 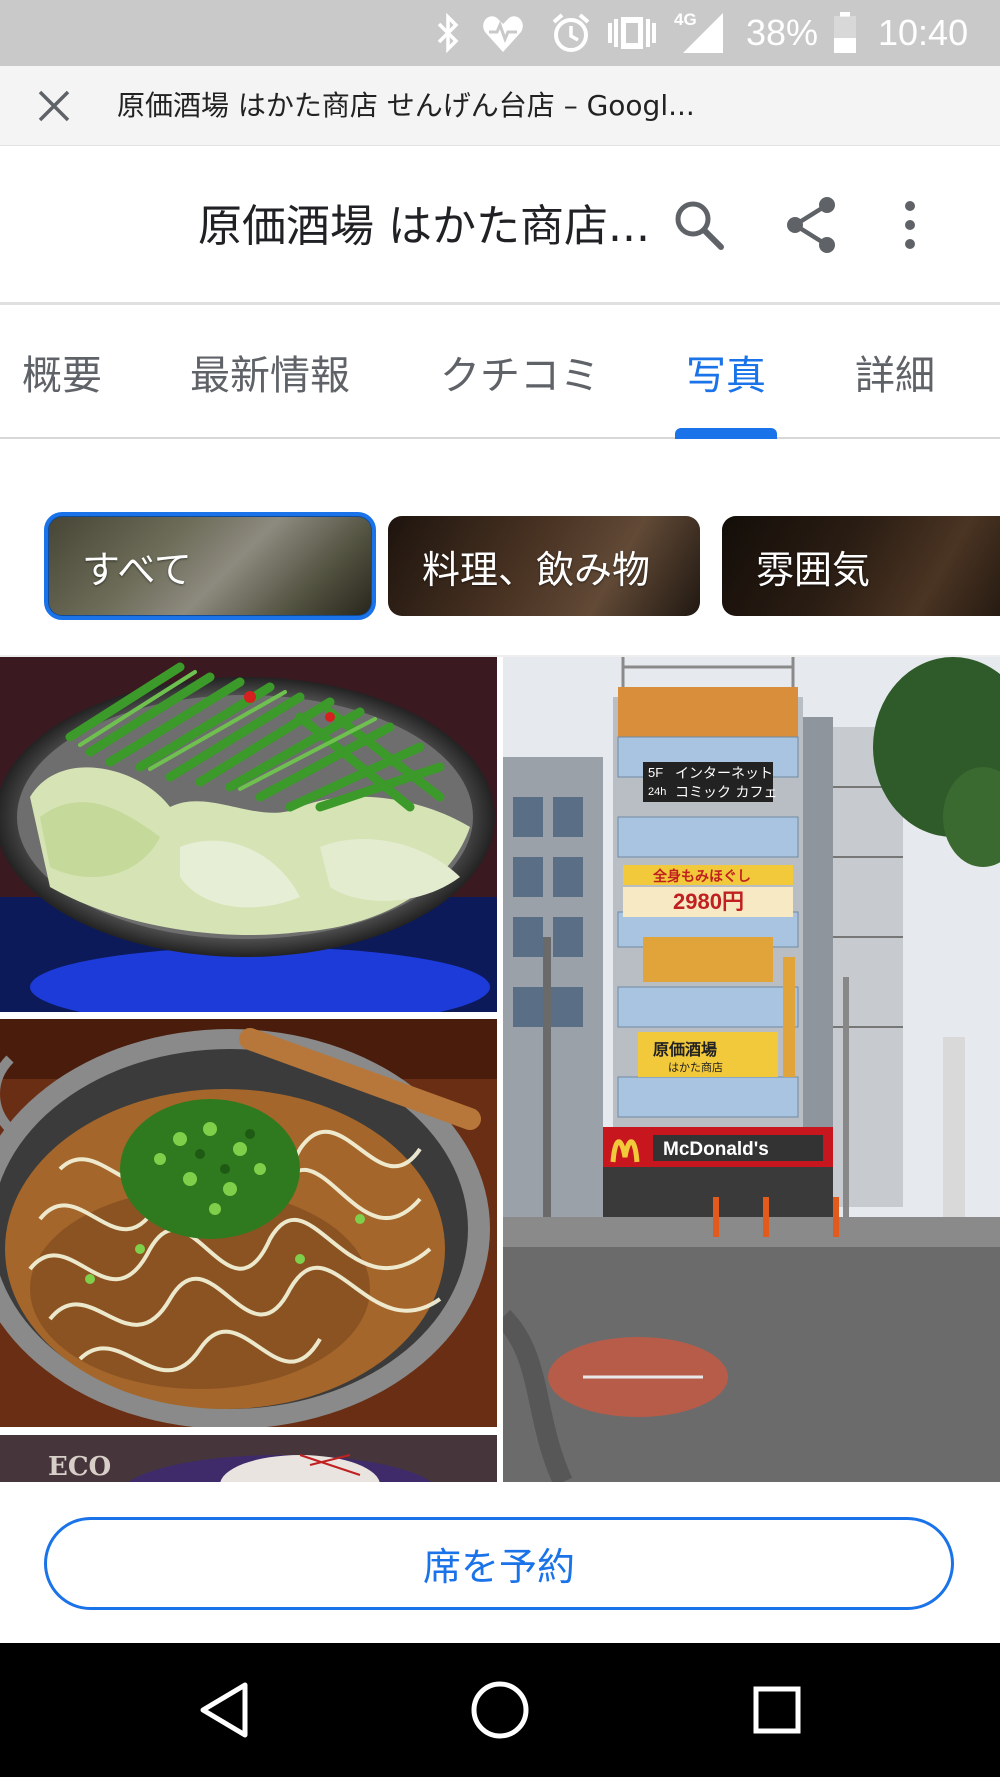 What do you see at coordinates (657, 792) in the screenshot?
I see `sign-24h: 24h` at bounding box center [657, 792].